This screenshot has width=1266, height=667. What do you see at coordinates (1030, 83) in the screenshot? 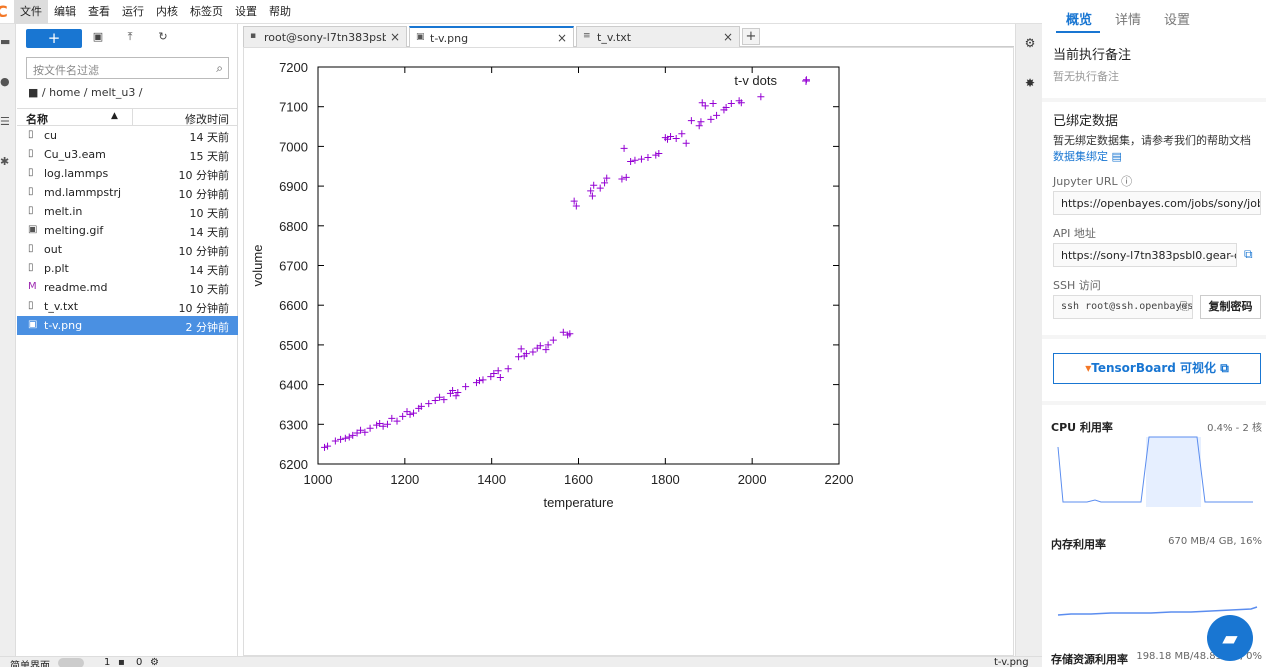
I see `debugger-icon: ✸` at bounding box center [1030, 83].